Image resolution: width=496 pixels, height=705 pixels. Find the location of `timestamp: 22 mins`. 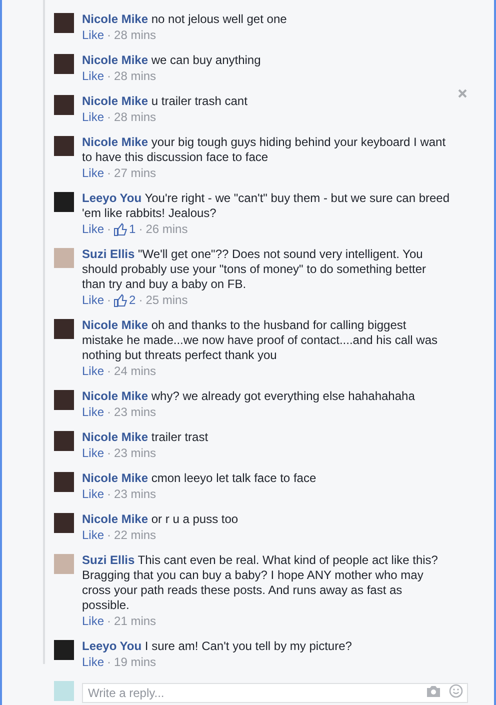

timestamp: 22 mins is located at coordinates (135, 535).